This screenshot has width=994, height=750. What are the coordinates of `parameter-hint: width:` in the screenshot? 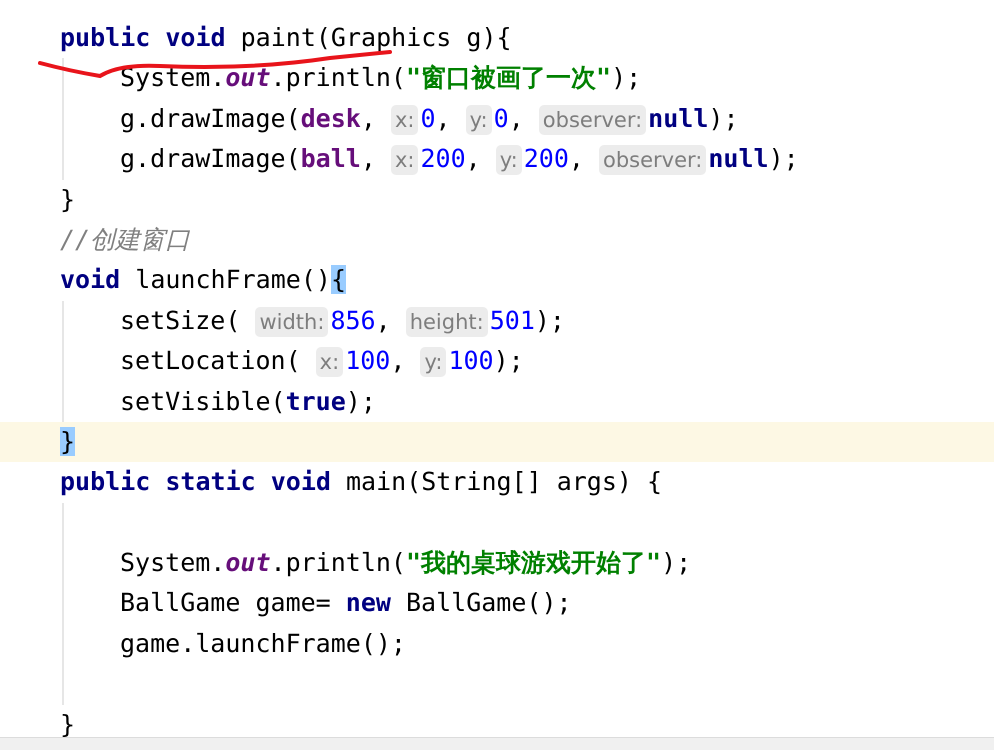 It's located at (291, 321).